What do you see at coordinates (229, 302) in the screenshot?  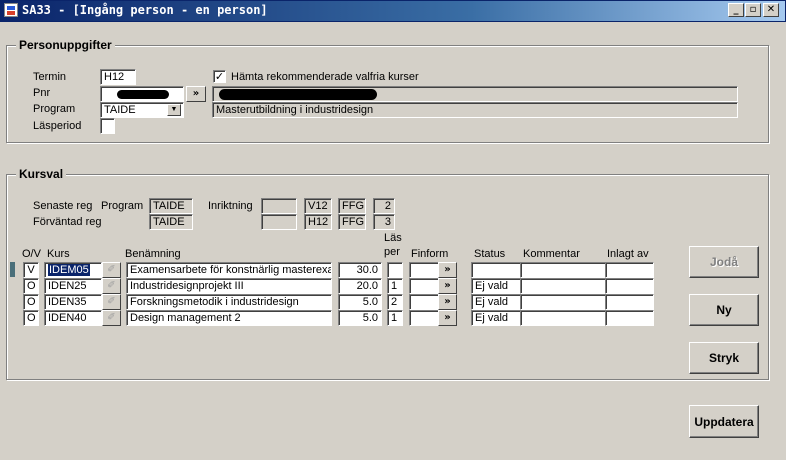 I see `row-benamning: Forskningsmetodik i industridesign` at bounding box center [229, 302].